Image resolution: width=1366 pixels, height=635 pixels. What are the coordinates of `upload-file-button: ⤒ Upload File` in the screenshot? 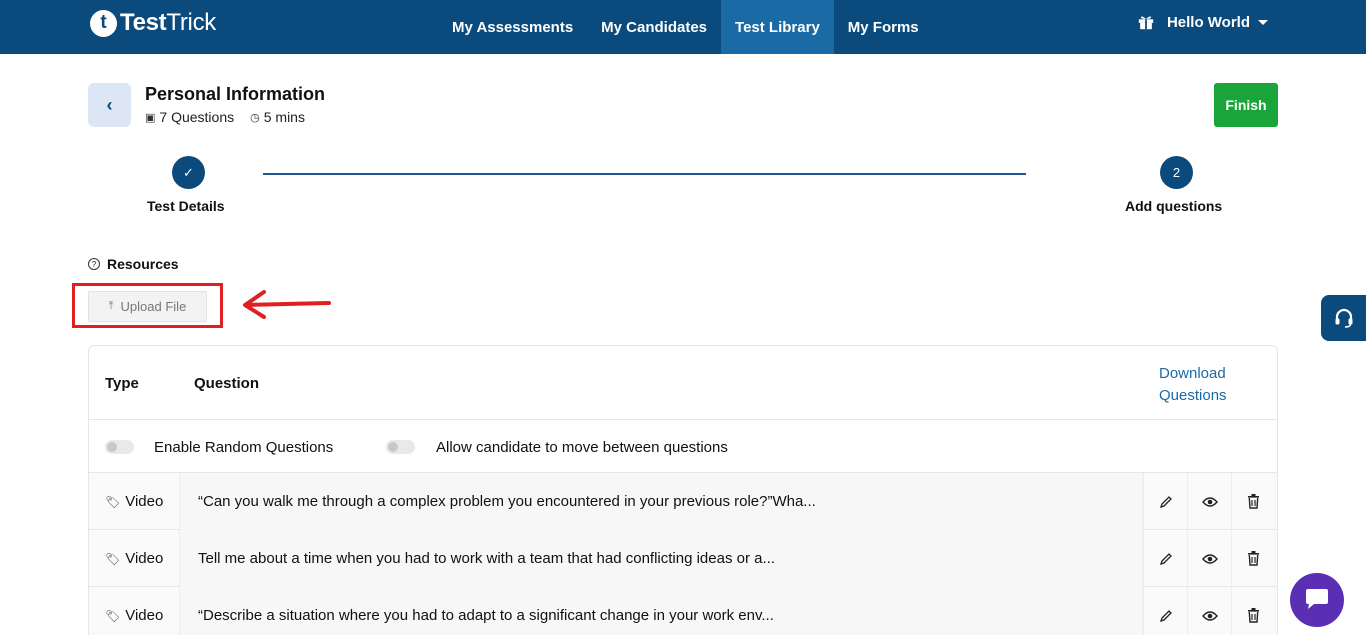 It's located at (147, 306).